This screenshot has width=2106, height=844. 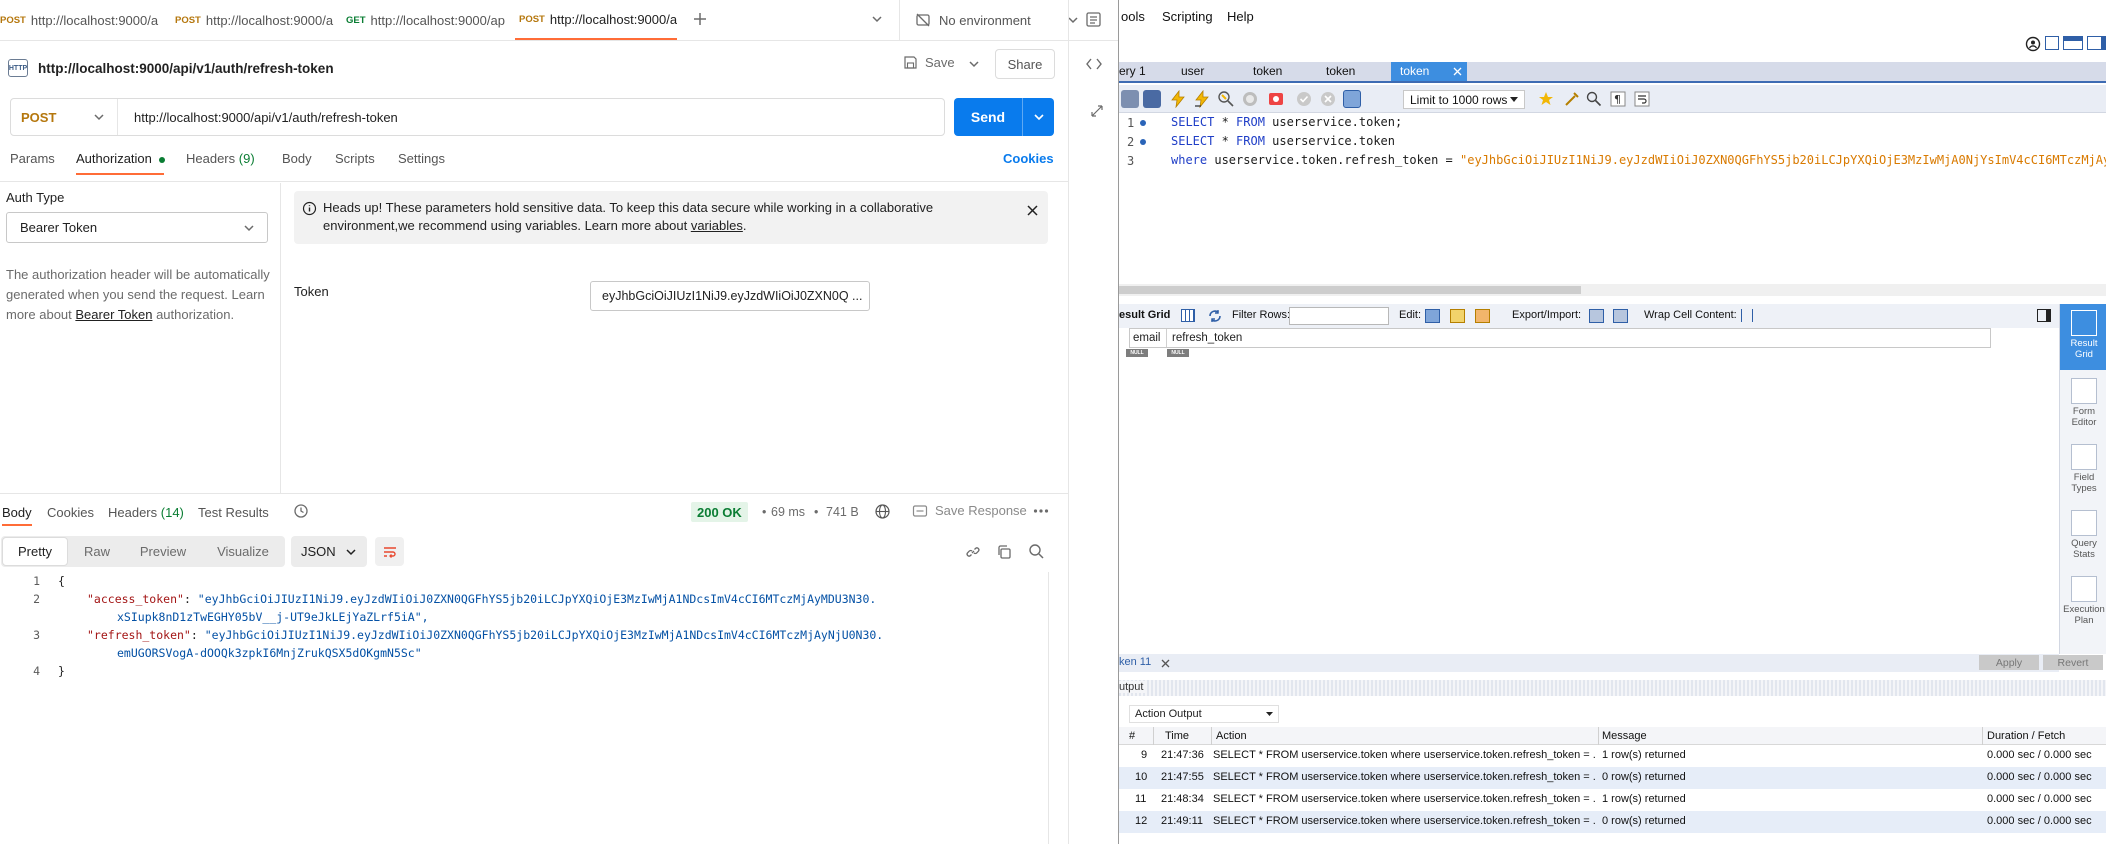 What do you see at coordinates (426, 20) in the screenshot?
I see `request-tab-3: GET http://localhost:9000/ap` at bounding box center [426, 20].